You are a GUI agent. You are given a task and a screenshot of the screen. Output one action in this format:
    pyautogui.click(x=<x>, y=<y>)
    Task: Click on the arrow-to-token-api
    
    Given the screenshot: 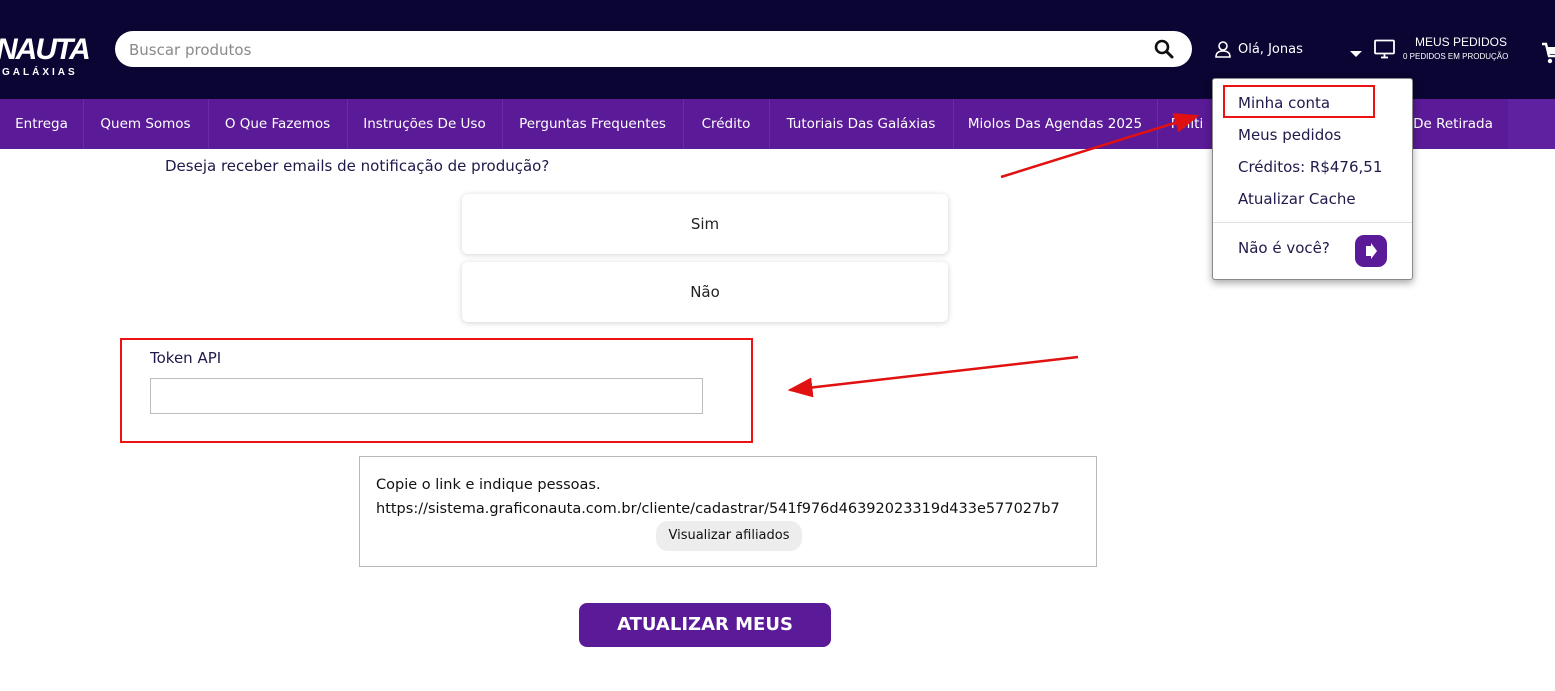 What is the action you would take?
    pyautogui.click(x=933, y=376)
    